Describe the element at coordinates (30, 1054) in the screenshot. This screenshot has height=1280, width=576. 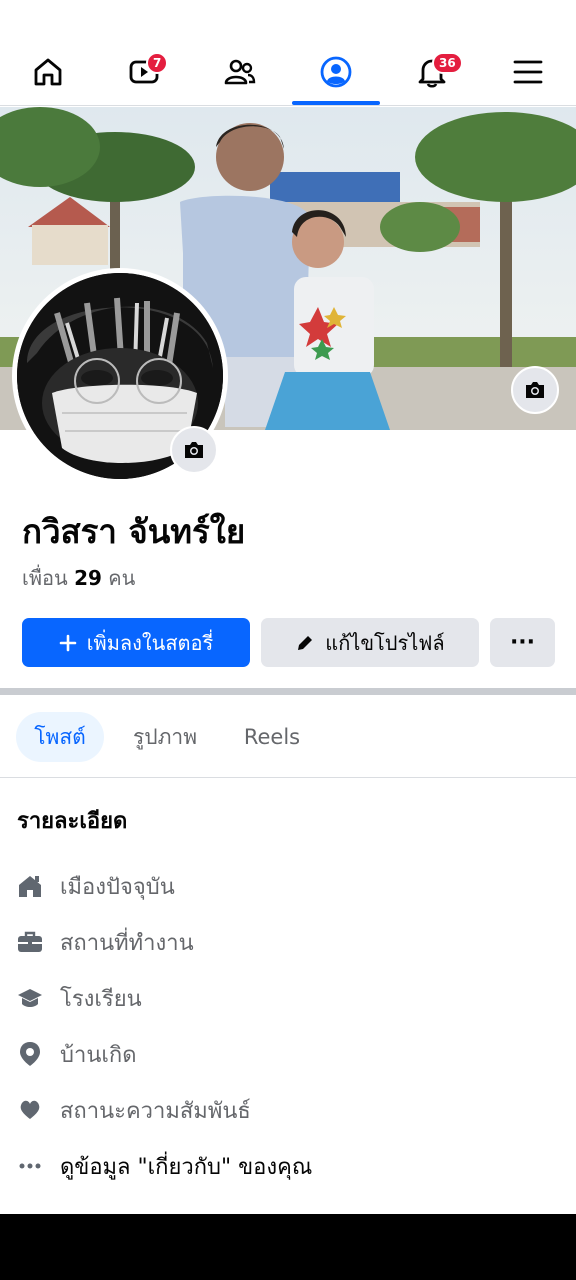
I see `location-pin-icon` at that location.